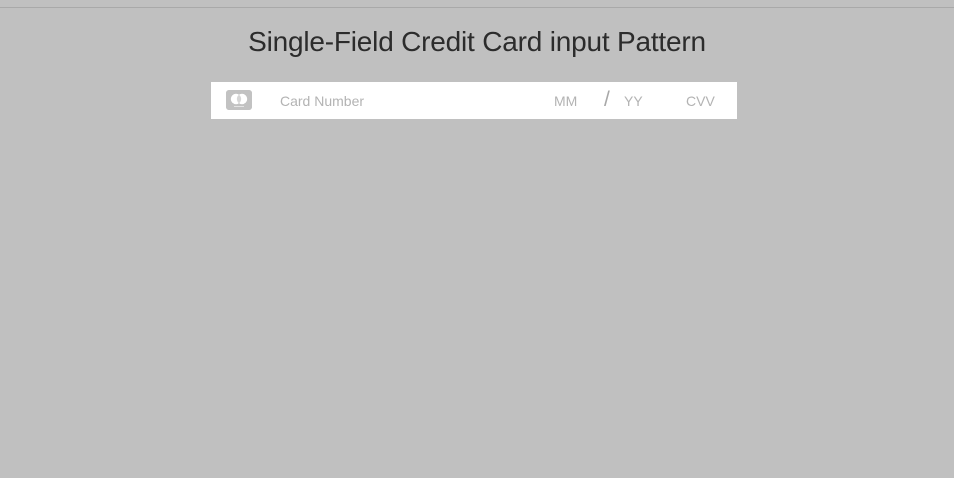 The image size is (954, 478). Describe the element at coordinates (574, 100) in the screenshot. I see `expiry-month-input` at that location.